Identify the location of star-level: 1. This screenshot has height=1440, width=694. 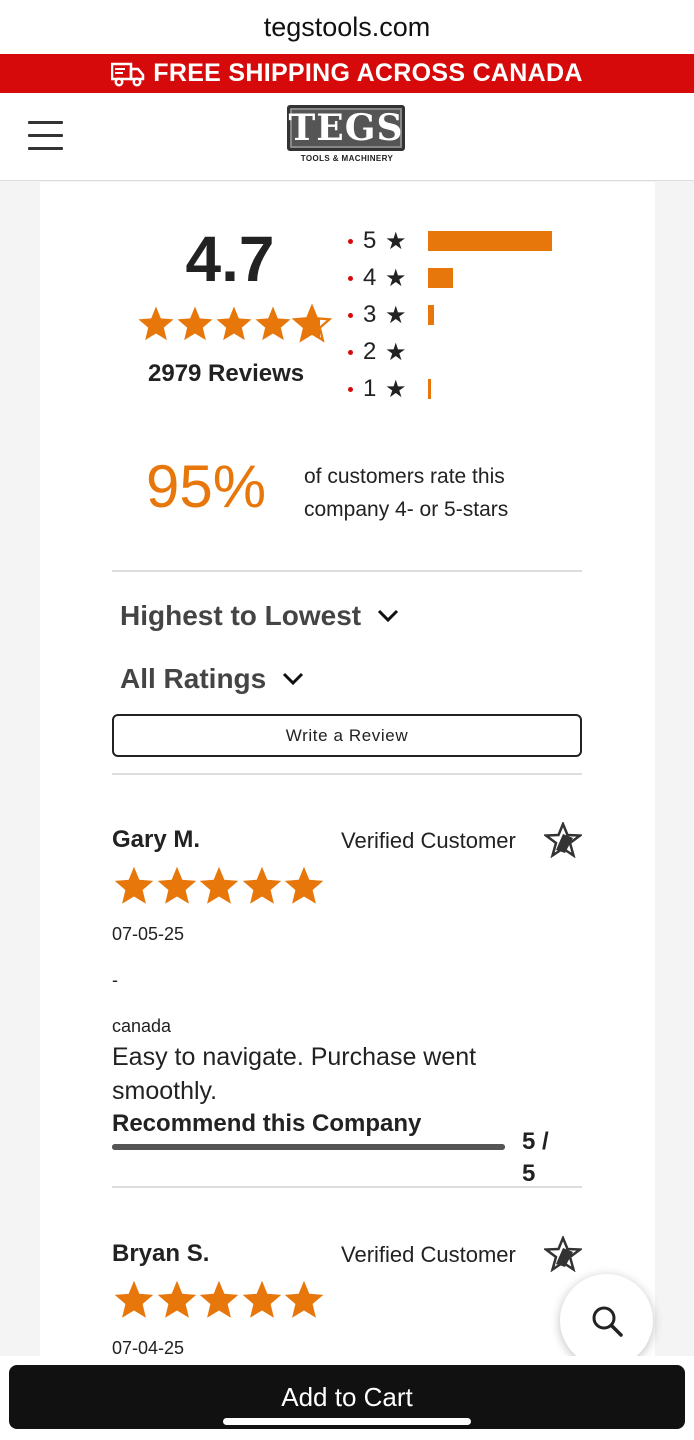
(370, 388).